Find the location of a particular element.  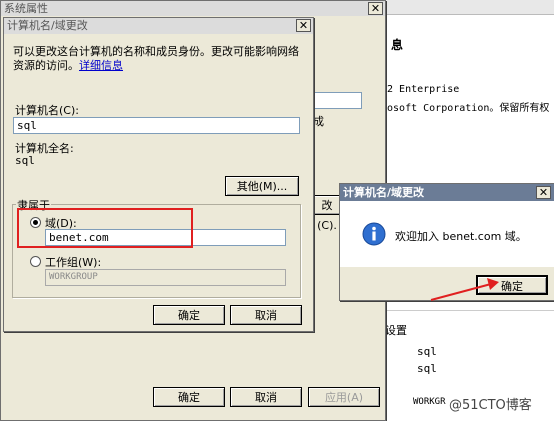

settings-heading: 设置 is located at coordinates (396, 330).